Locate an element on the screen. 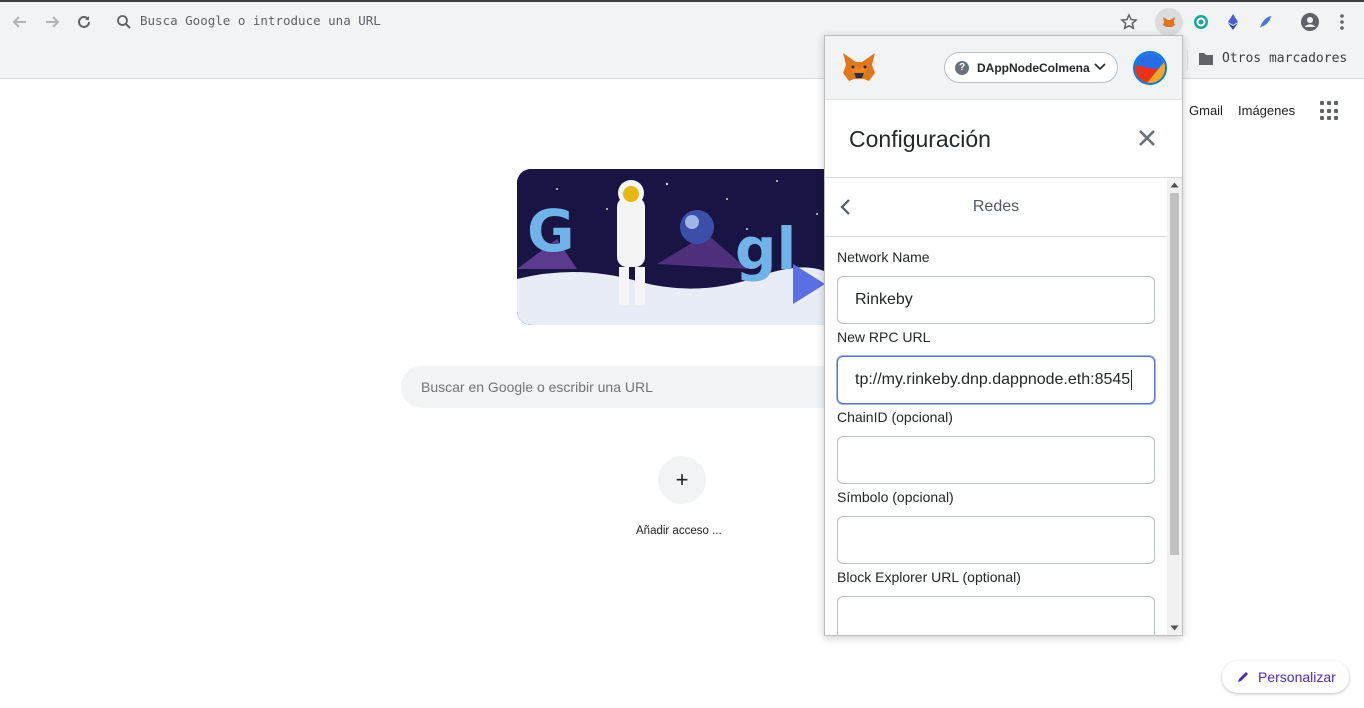 This screenshot has height=708, width=1364. network-label: DAppNodeColmena is located at coordinates (1033, 67).